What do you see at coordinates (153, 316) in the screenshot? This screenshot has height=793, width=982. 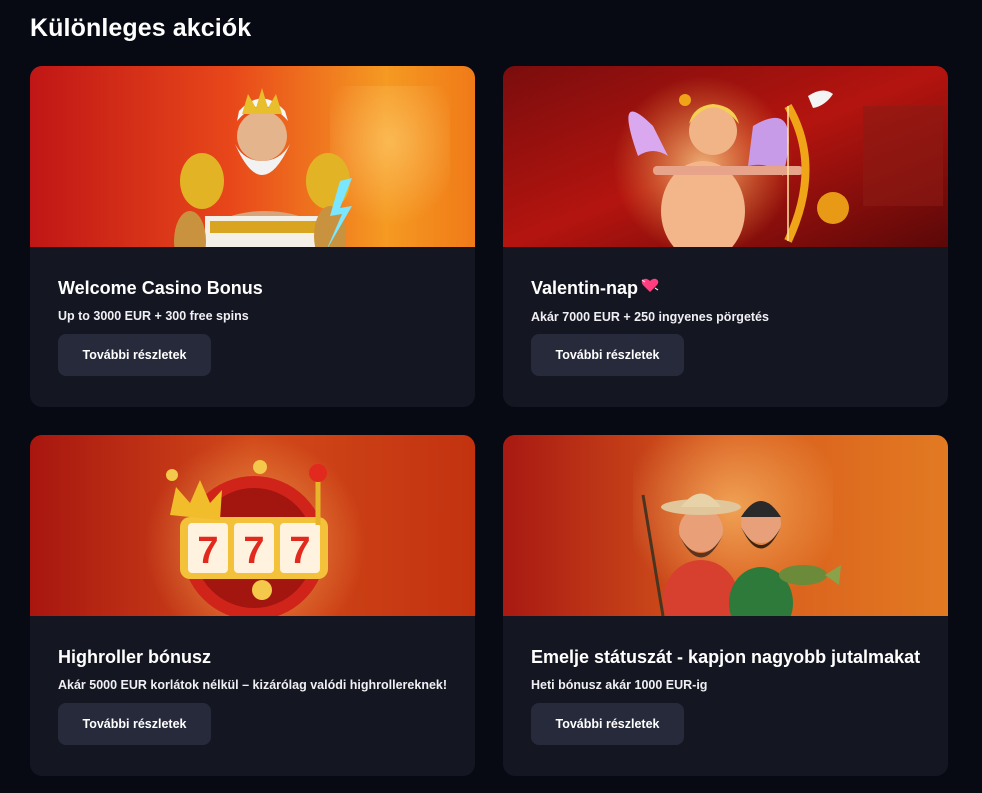 I see `card-subtitle: Up to 3000 EUR + 300 free spins` at bounding box center [153, 316].